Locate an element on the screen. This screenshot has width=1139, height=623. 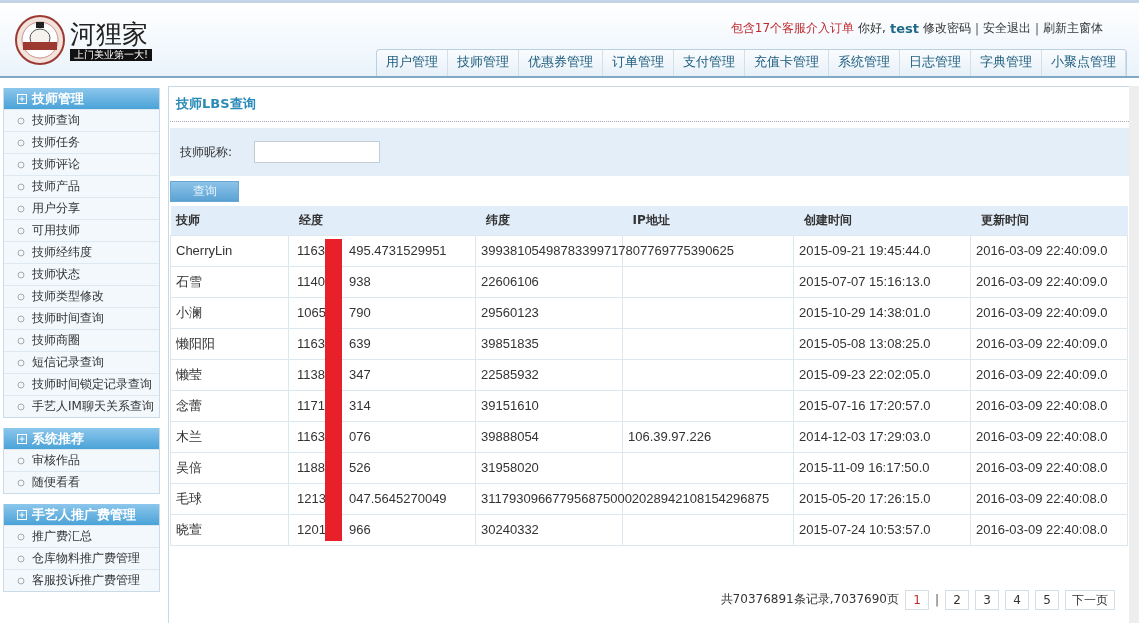
nickname-field is located at coordinates (317, 152).